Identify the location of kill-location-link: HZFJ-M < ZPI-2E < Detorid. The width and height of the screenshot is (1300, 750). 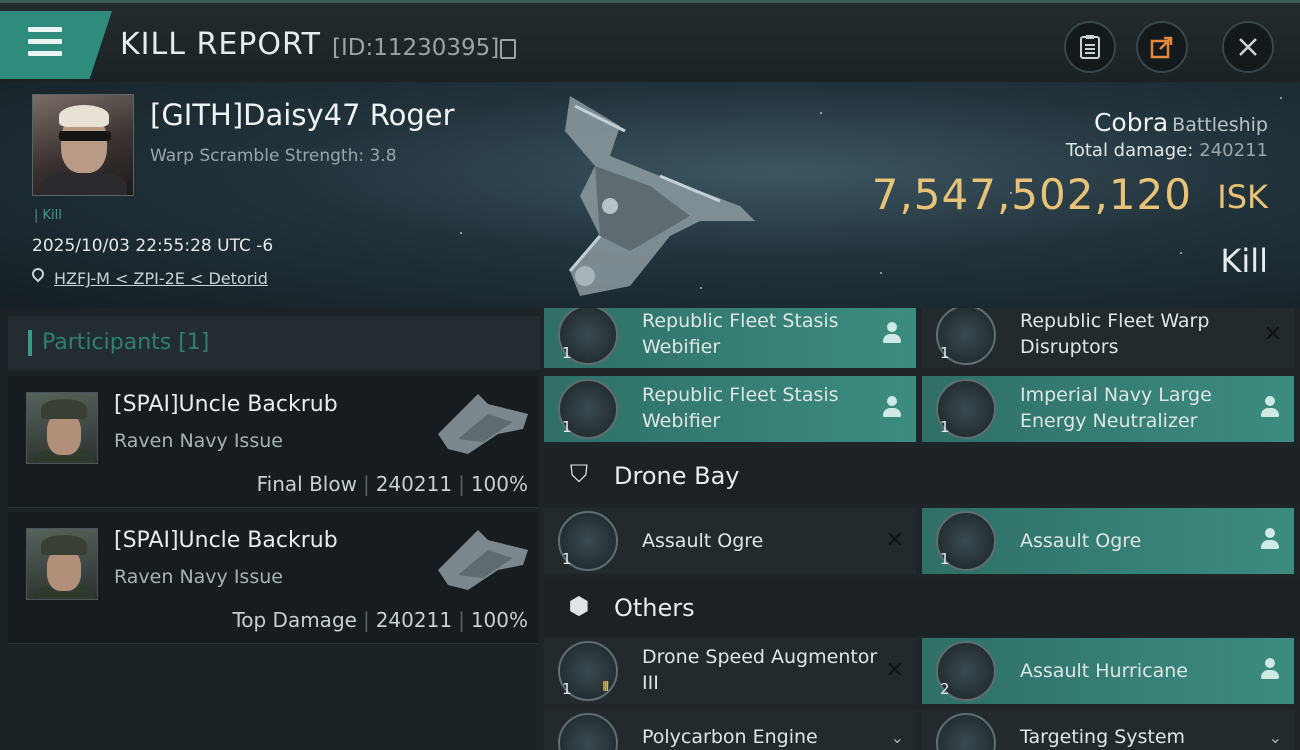
(161, 278).